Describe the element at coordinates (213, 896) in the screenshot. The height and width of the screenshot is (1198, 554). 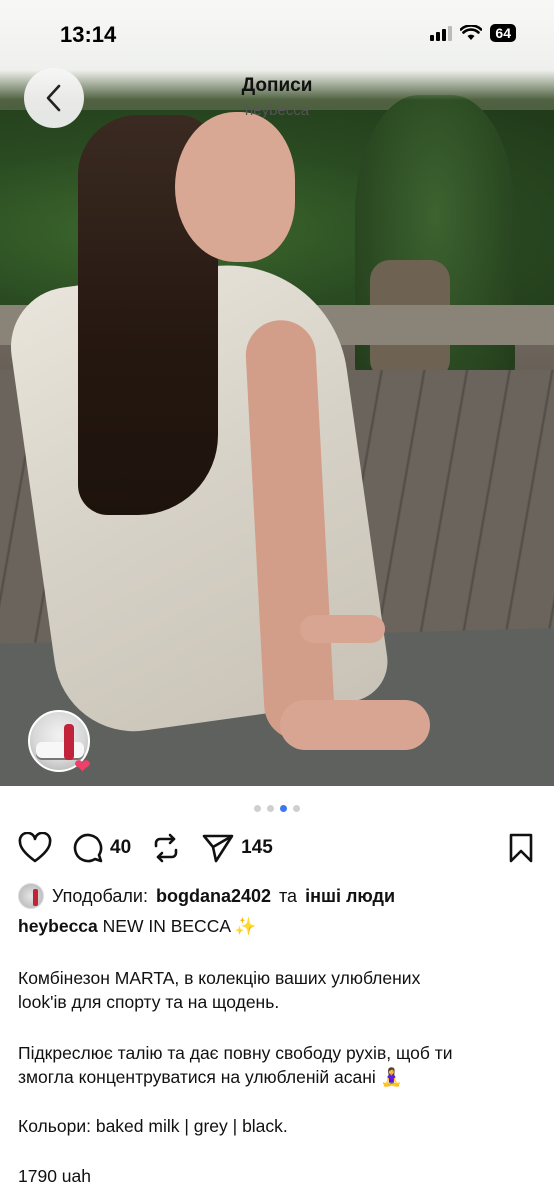
I see `liker-username: bogdana2402` at that location.